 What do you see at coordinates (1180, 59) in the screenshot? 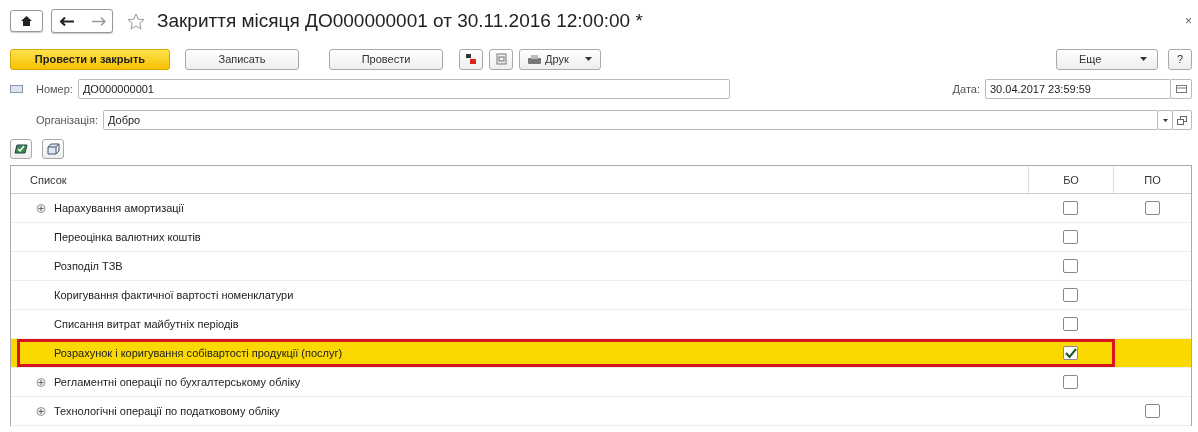
I see `help-button: ?` at bounding box center [1180, 59].